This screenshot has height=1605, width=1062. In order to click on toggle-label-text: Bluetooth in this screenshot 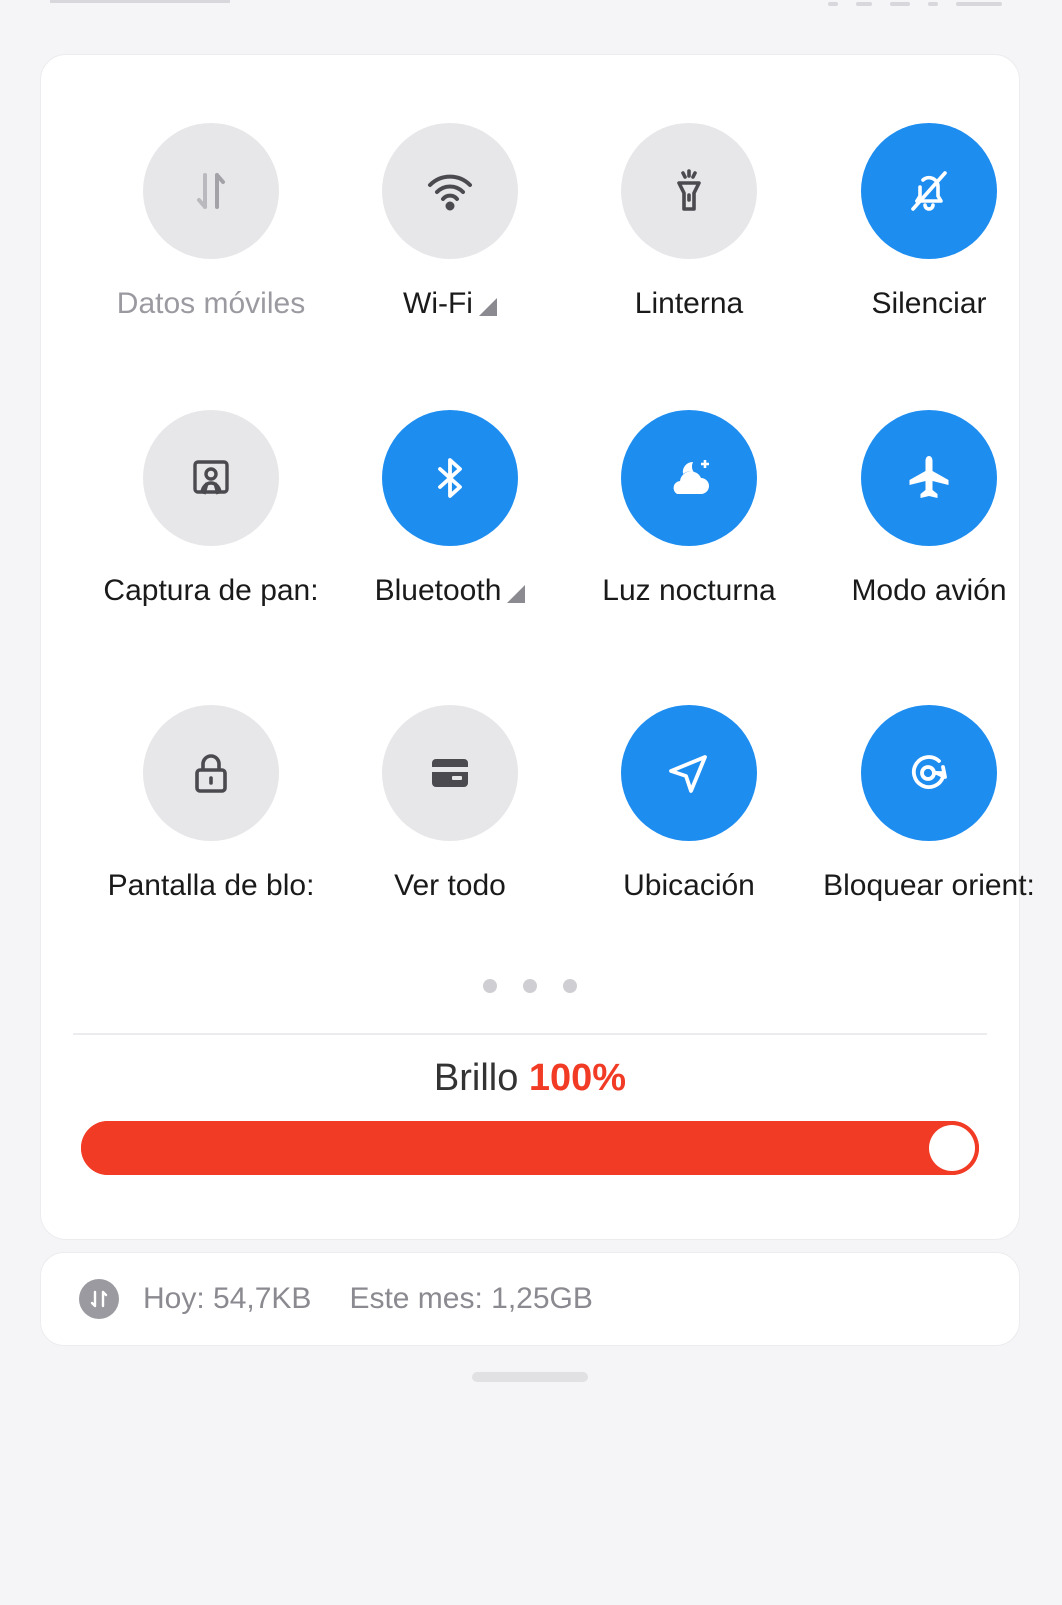, I will do `click(438, 590)`.